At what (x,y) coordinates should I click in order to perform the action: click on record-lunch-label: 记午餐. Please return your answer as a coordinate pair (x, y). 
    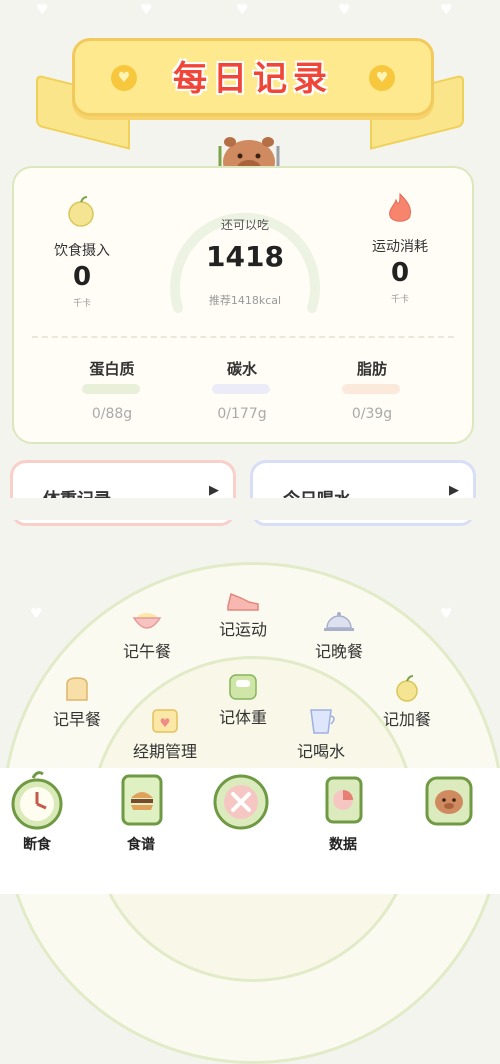
    Looking at the image, I should click on (146, 651).